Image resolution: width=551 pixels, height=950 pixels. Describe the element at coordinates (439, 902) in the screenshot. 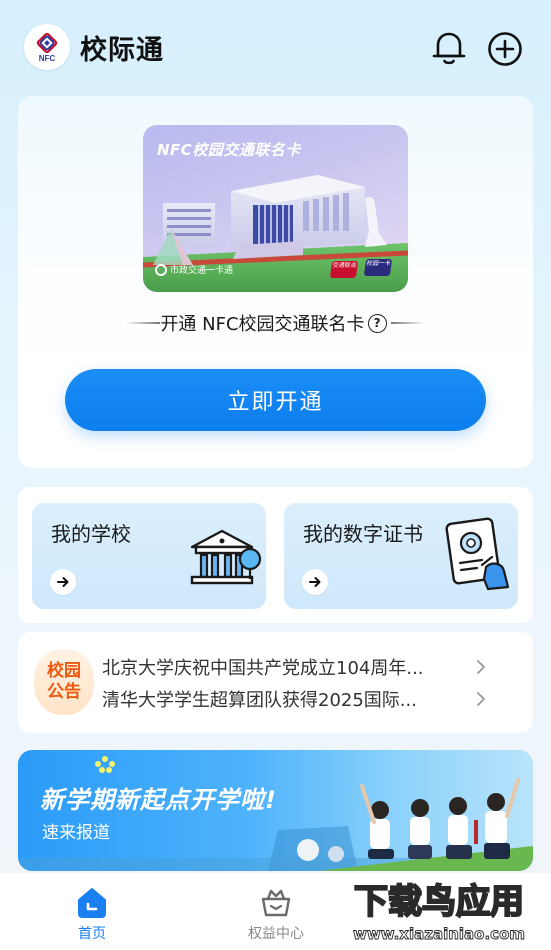

I see `watermark-text: 下载鸟应用` at that location.